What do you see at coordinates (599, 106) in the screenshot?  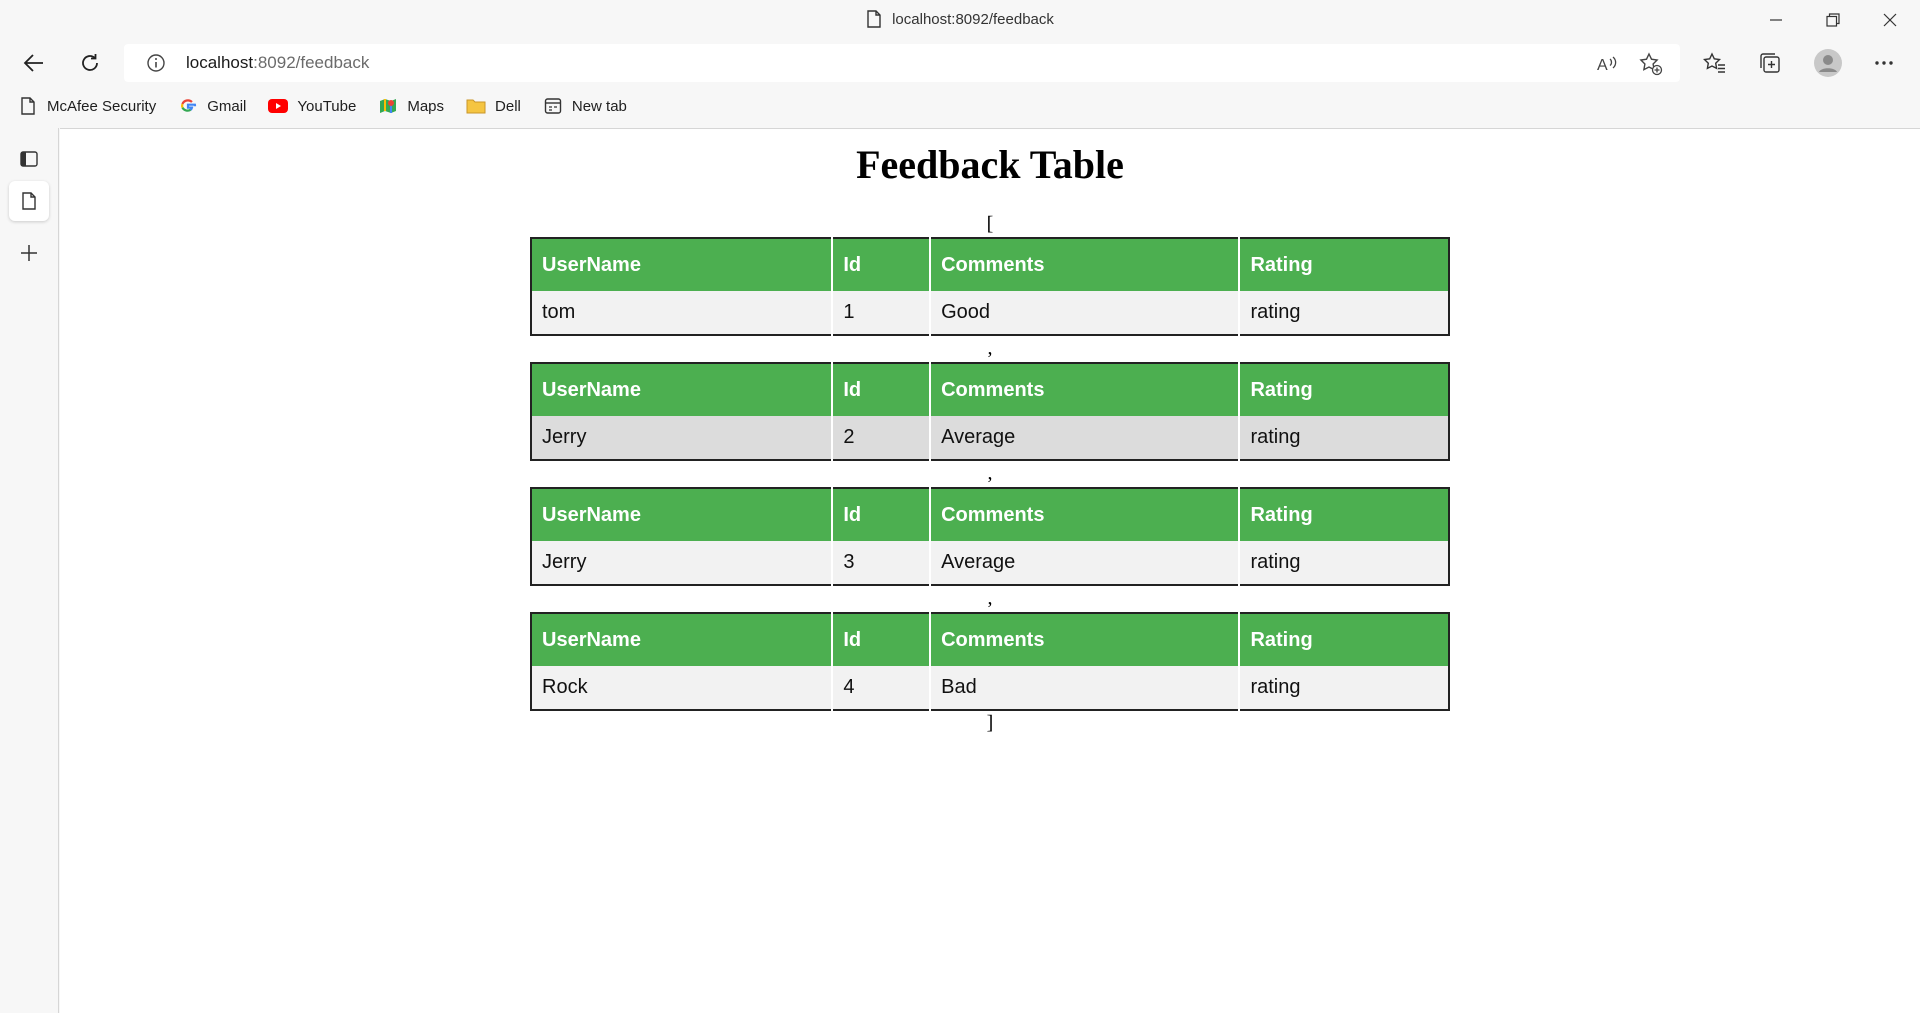 I see `bookmark-label: New tab` at bounding box center [599, 106].